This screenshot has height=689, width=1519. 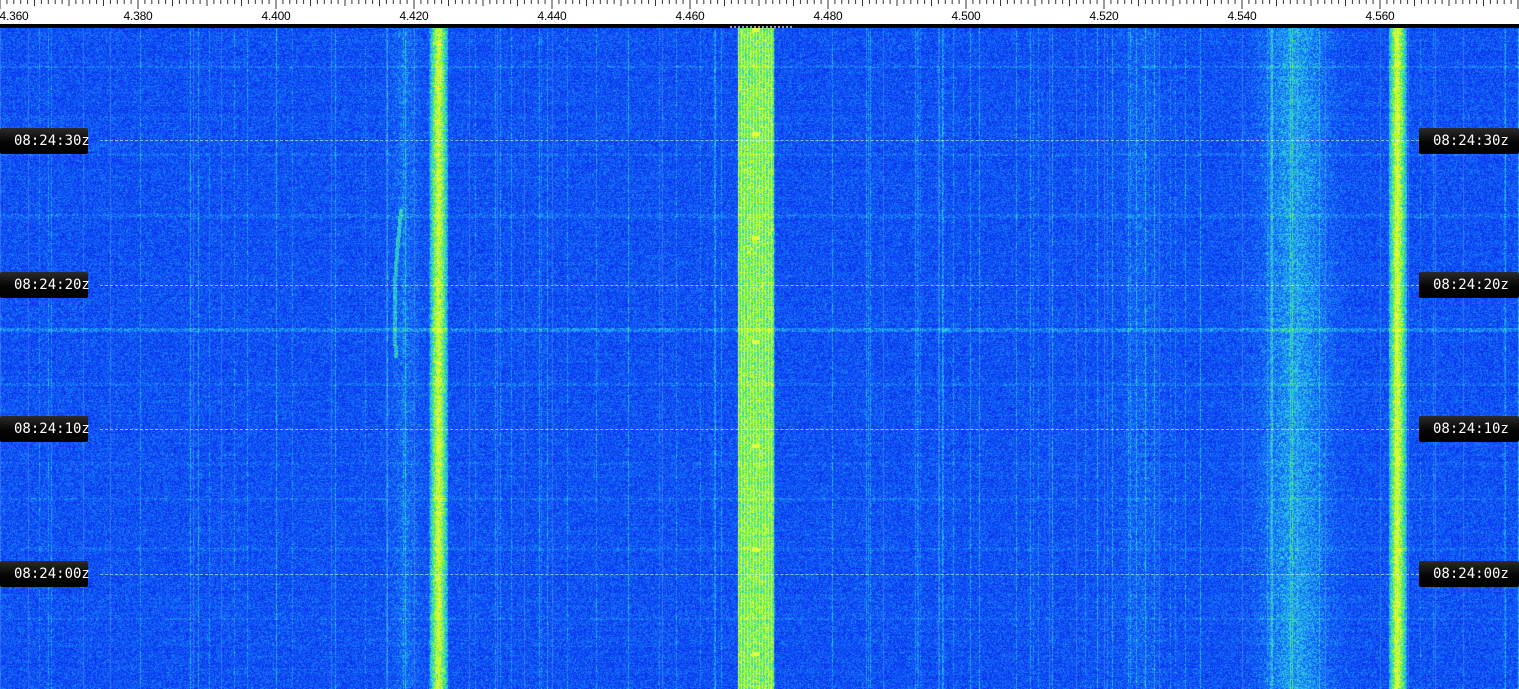 I want to click on frequency-tick-label: 4.380, so click(x=138, y=16).